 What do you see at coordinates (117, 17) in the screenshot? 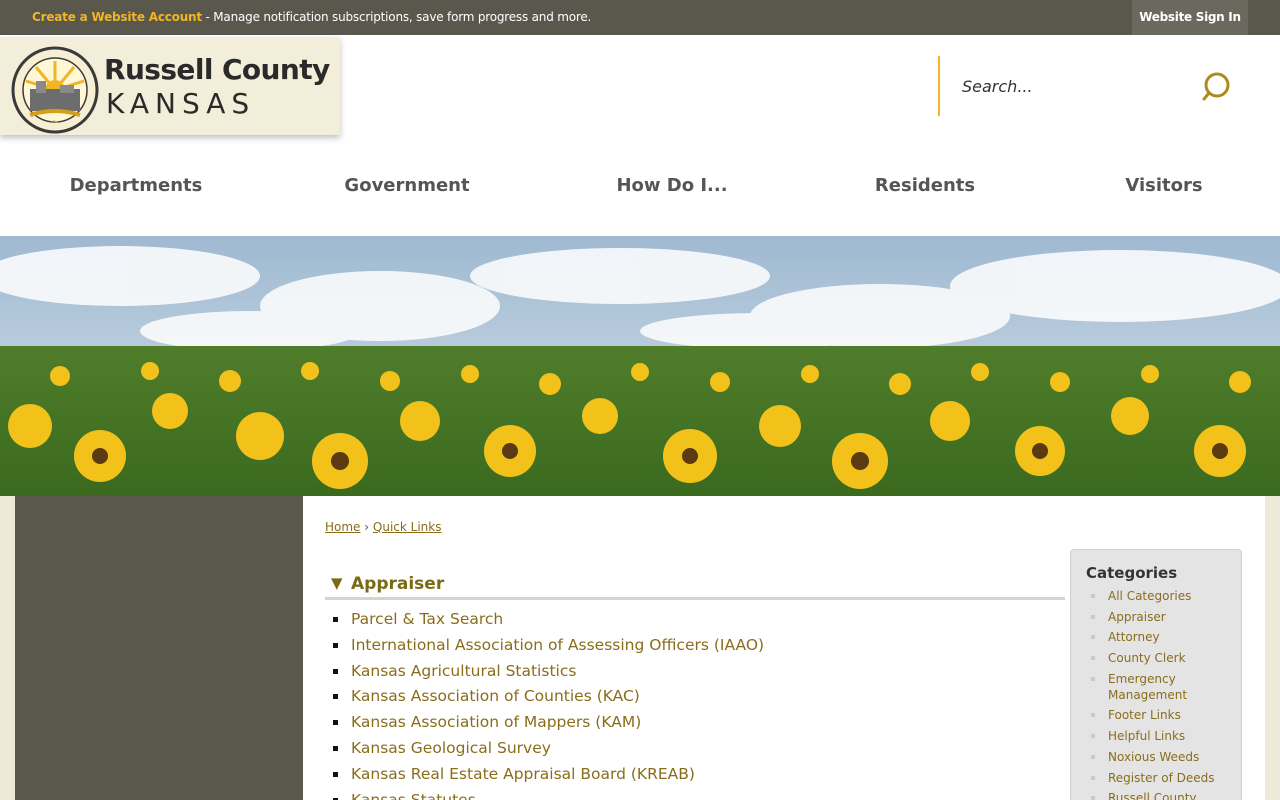
I see `create-account-link: Create a Website Account` at bounding box center [117, 17].